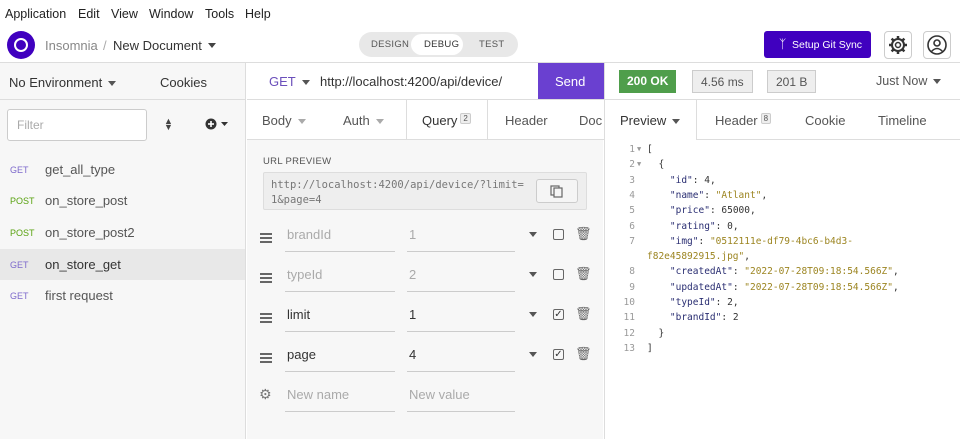 The width and height of the screenshot is (960, 439). I want to click on code-line: f82e45892915.jpg",, so click(782, 258).